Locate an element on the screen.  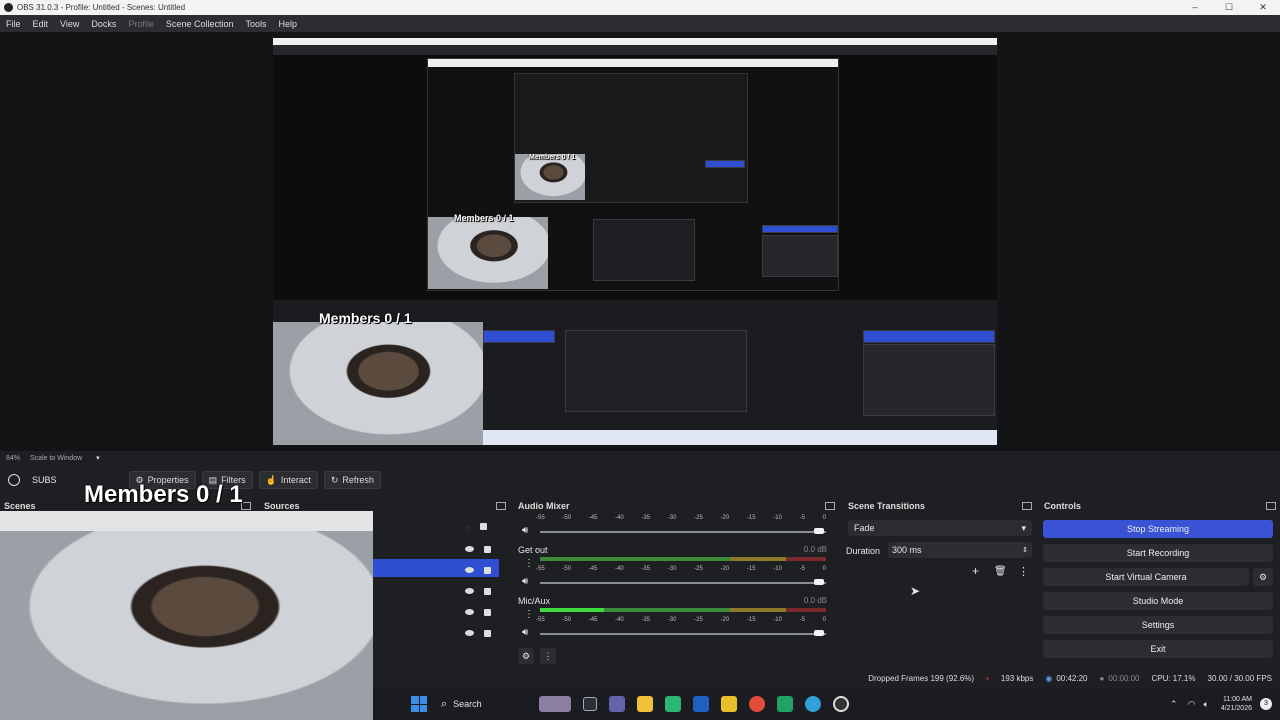
menu-profile: Profile is located at coordinates (141, 24).